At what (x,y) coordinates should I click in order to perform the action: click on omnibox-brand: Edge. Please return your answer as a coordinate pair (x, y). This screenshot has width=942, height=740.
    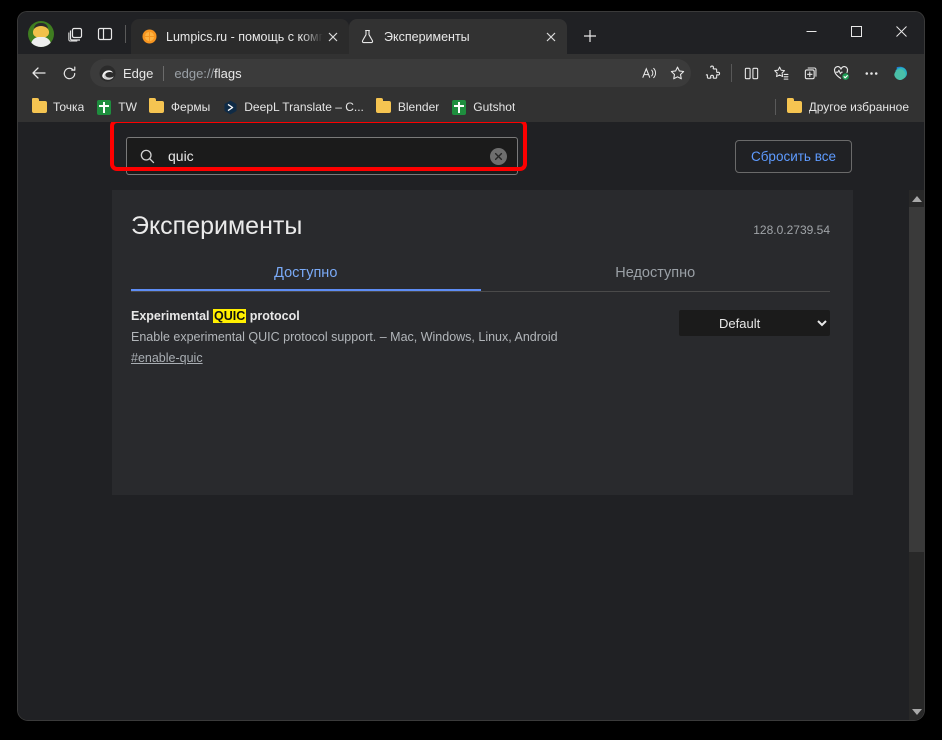
    Looking at the image, I should click on (138, 73).